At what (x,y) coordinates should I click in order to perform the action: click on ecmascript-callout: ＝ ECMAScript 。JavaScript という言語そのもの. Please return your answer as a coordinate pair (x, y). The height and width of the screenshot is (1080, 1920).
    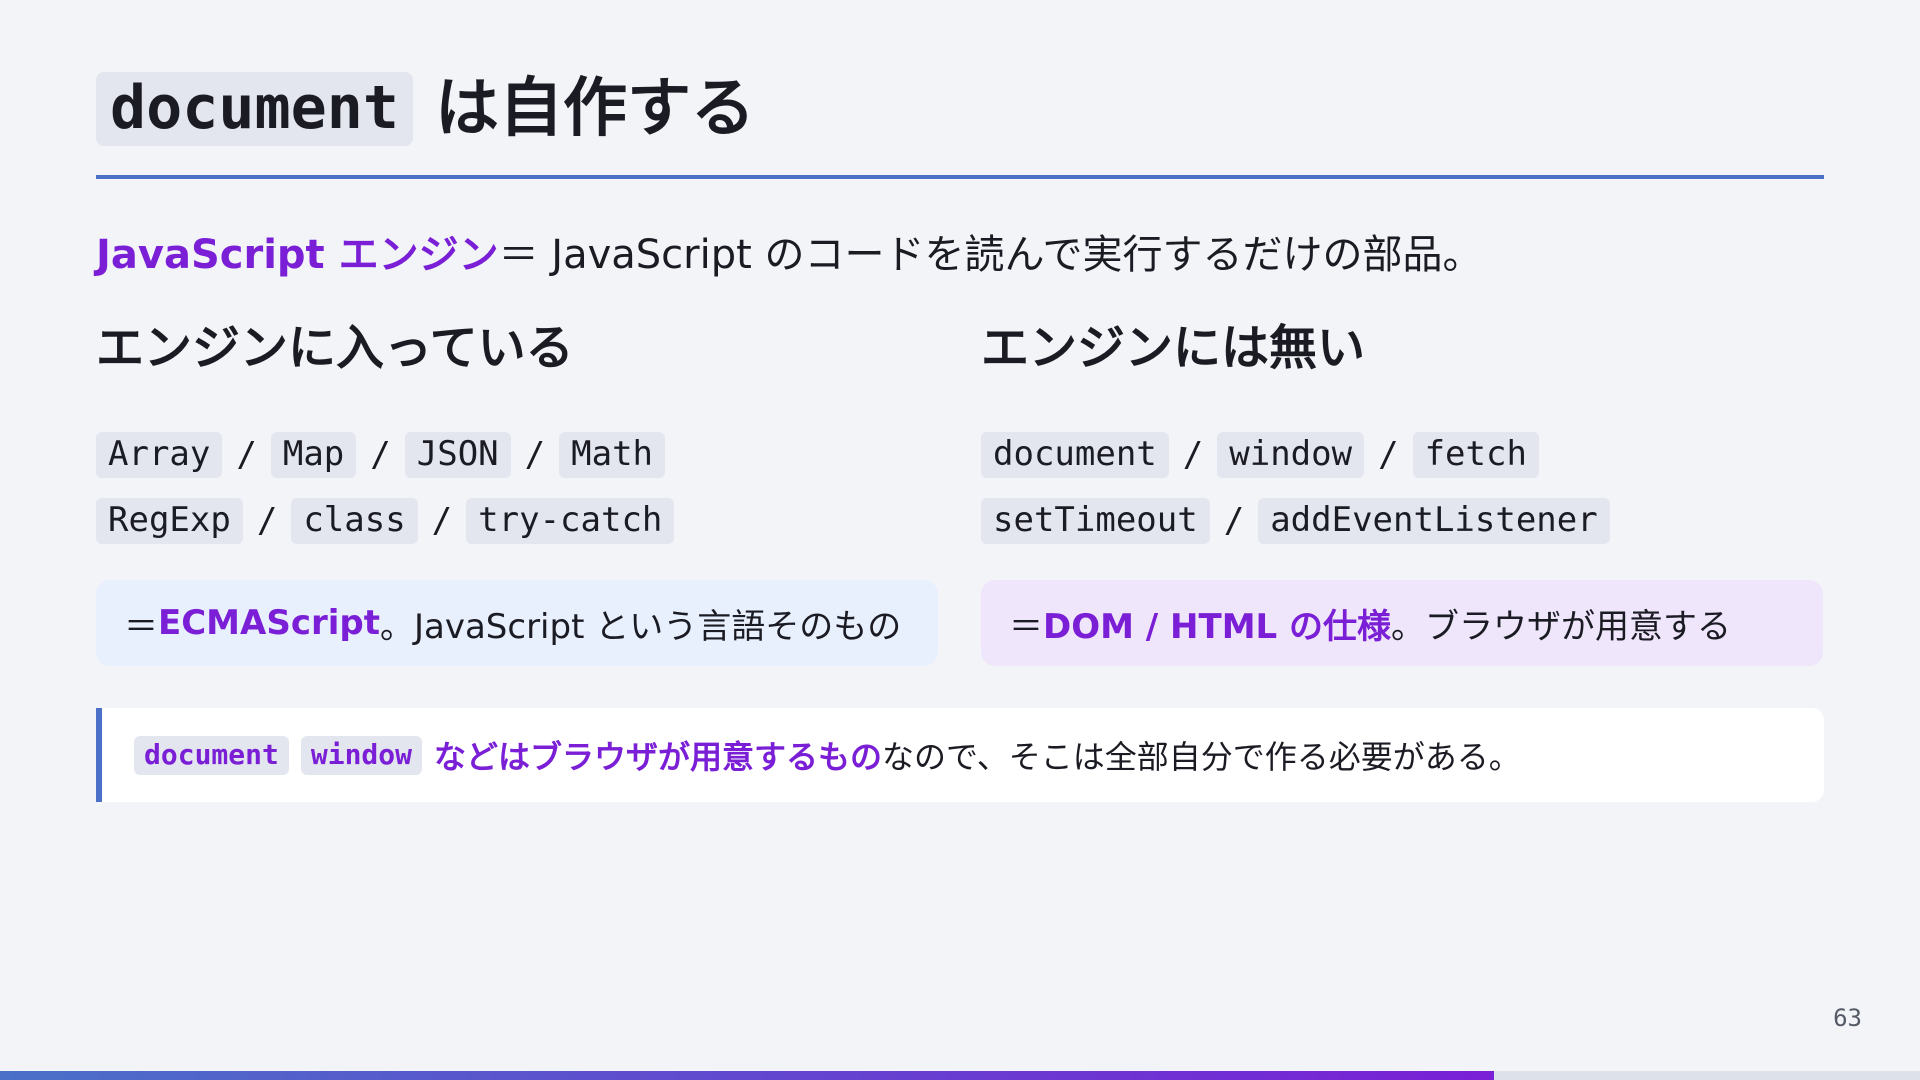
    Looking at the image, I should click on (517, 623).